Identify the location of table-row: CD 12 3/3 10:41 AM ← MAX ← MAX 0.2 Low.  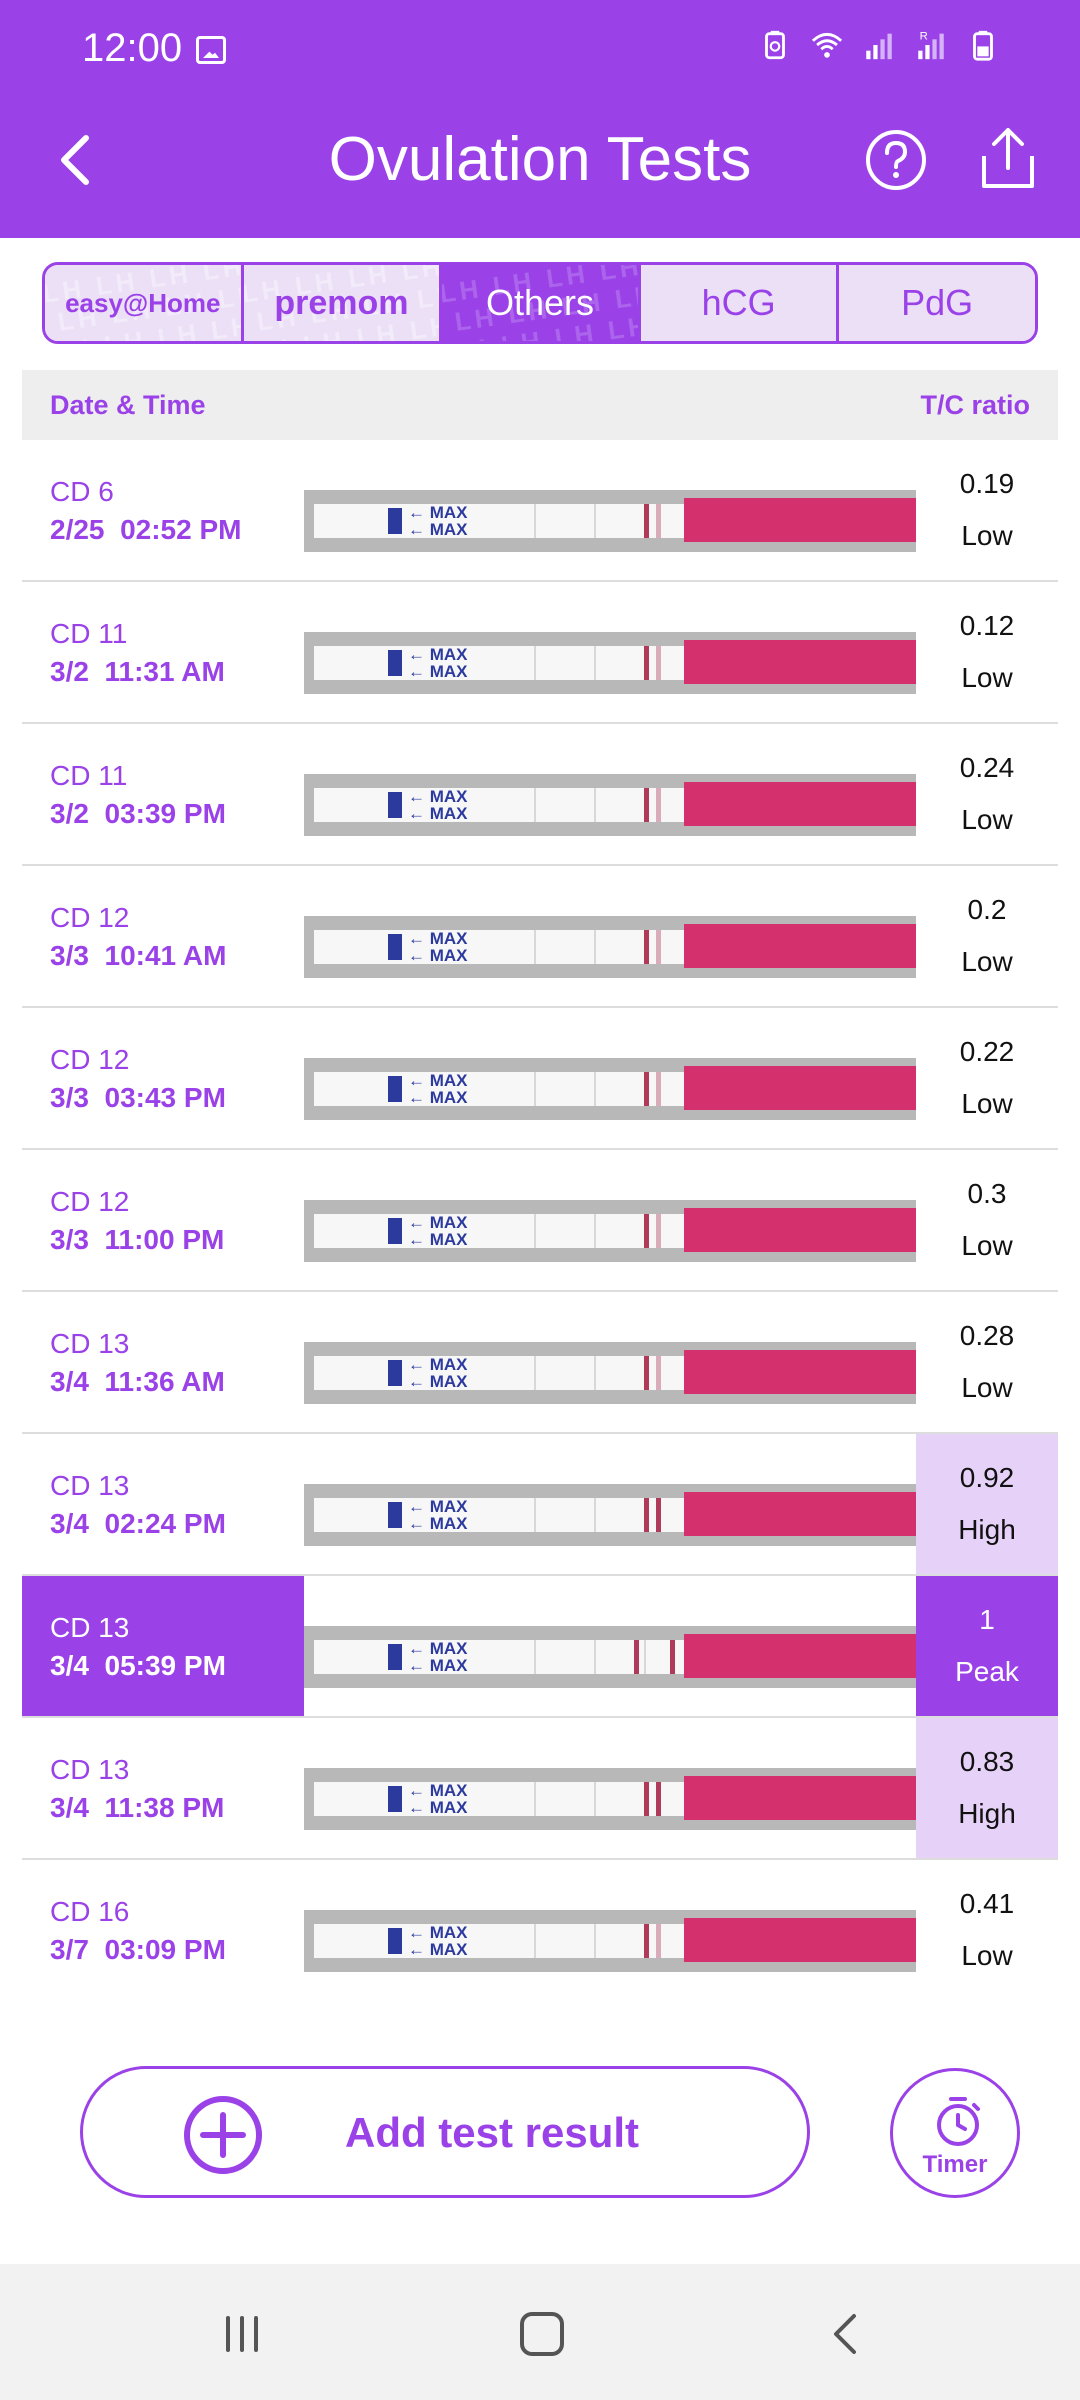
(540, 937).